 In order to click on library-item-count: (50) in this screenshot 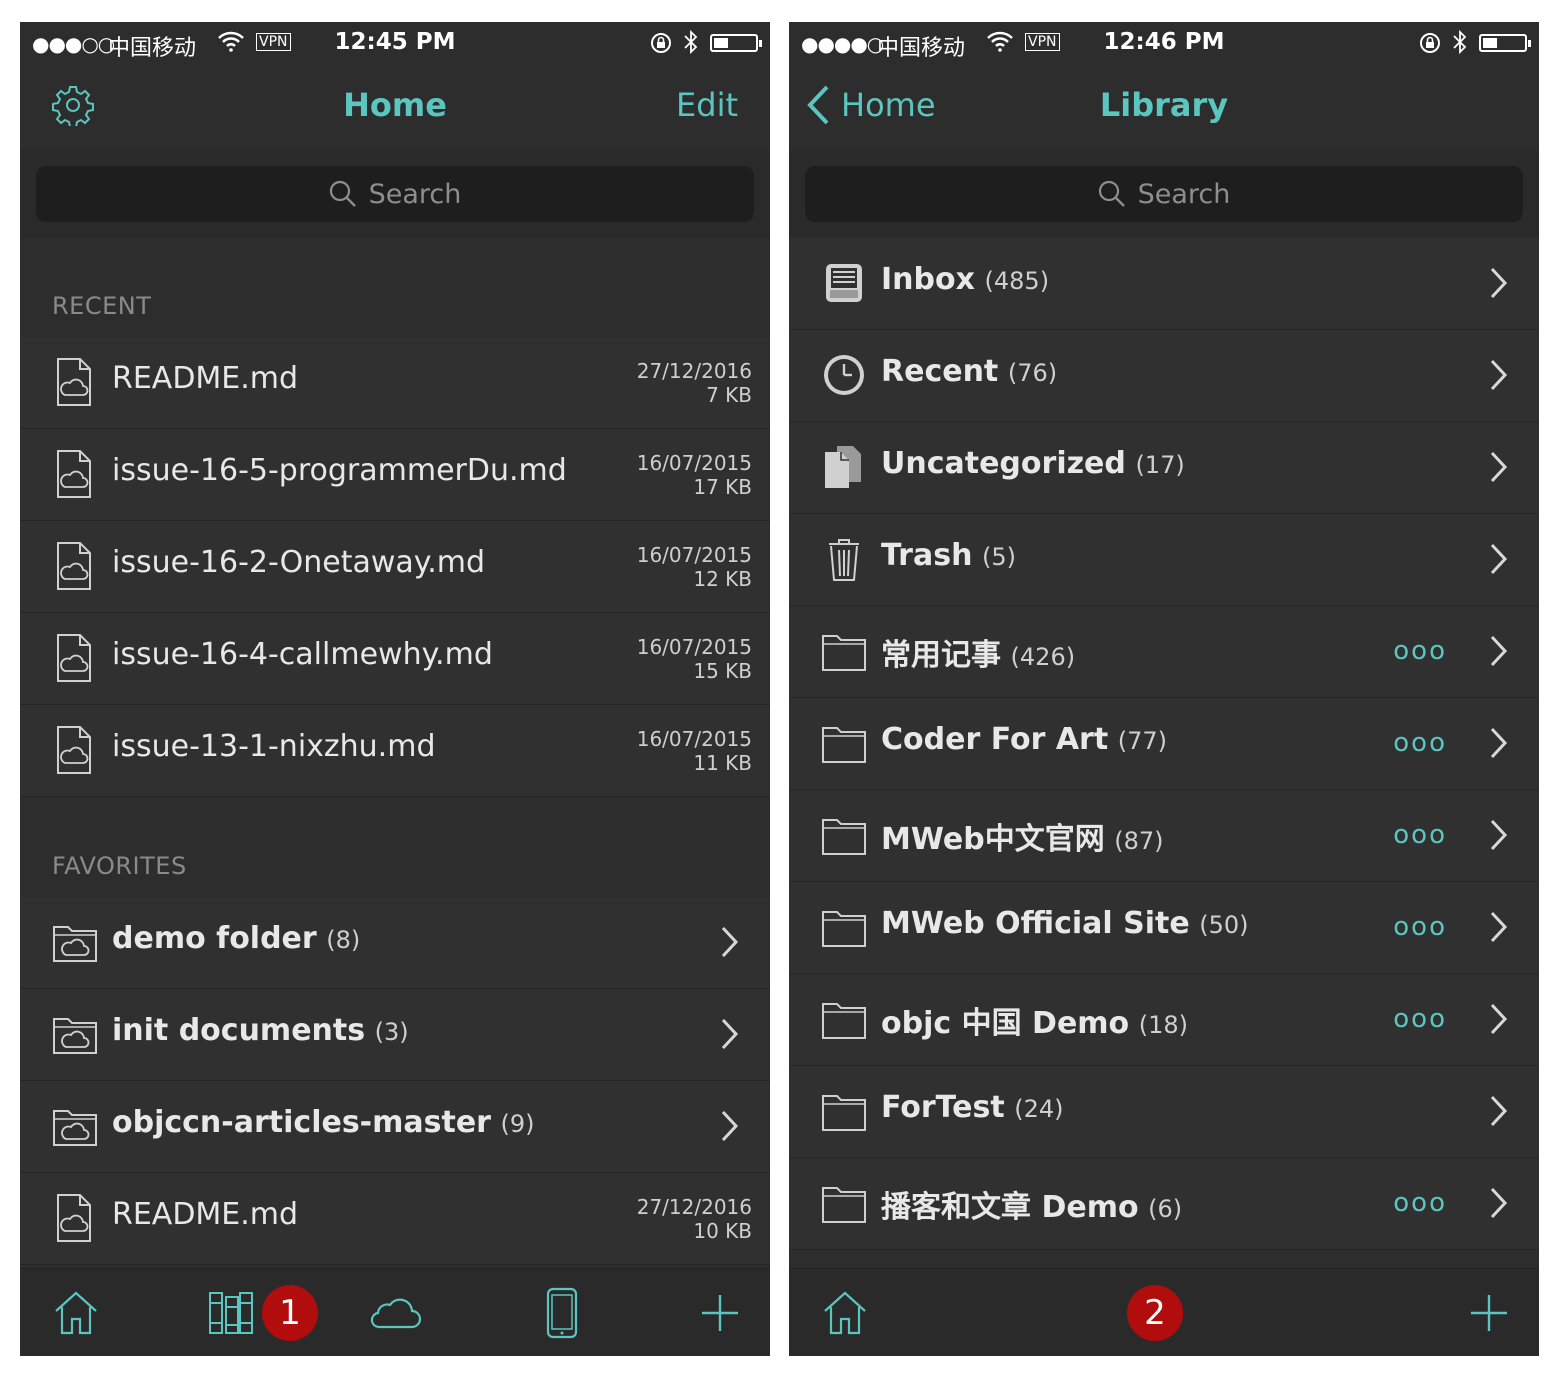, I will do `click(1224, 925)`.